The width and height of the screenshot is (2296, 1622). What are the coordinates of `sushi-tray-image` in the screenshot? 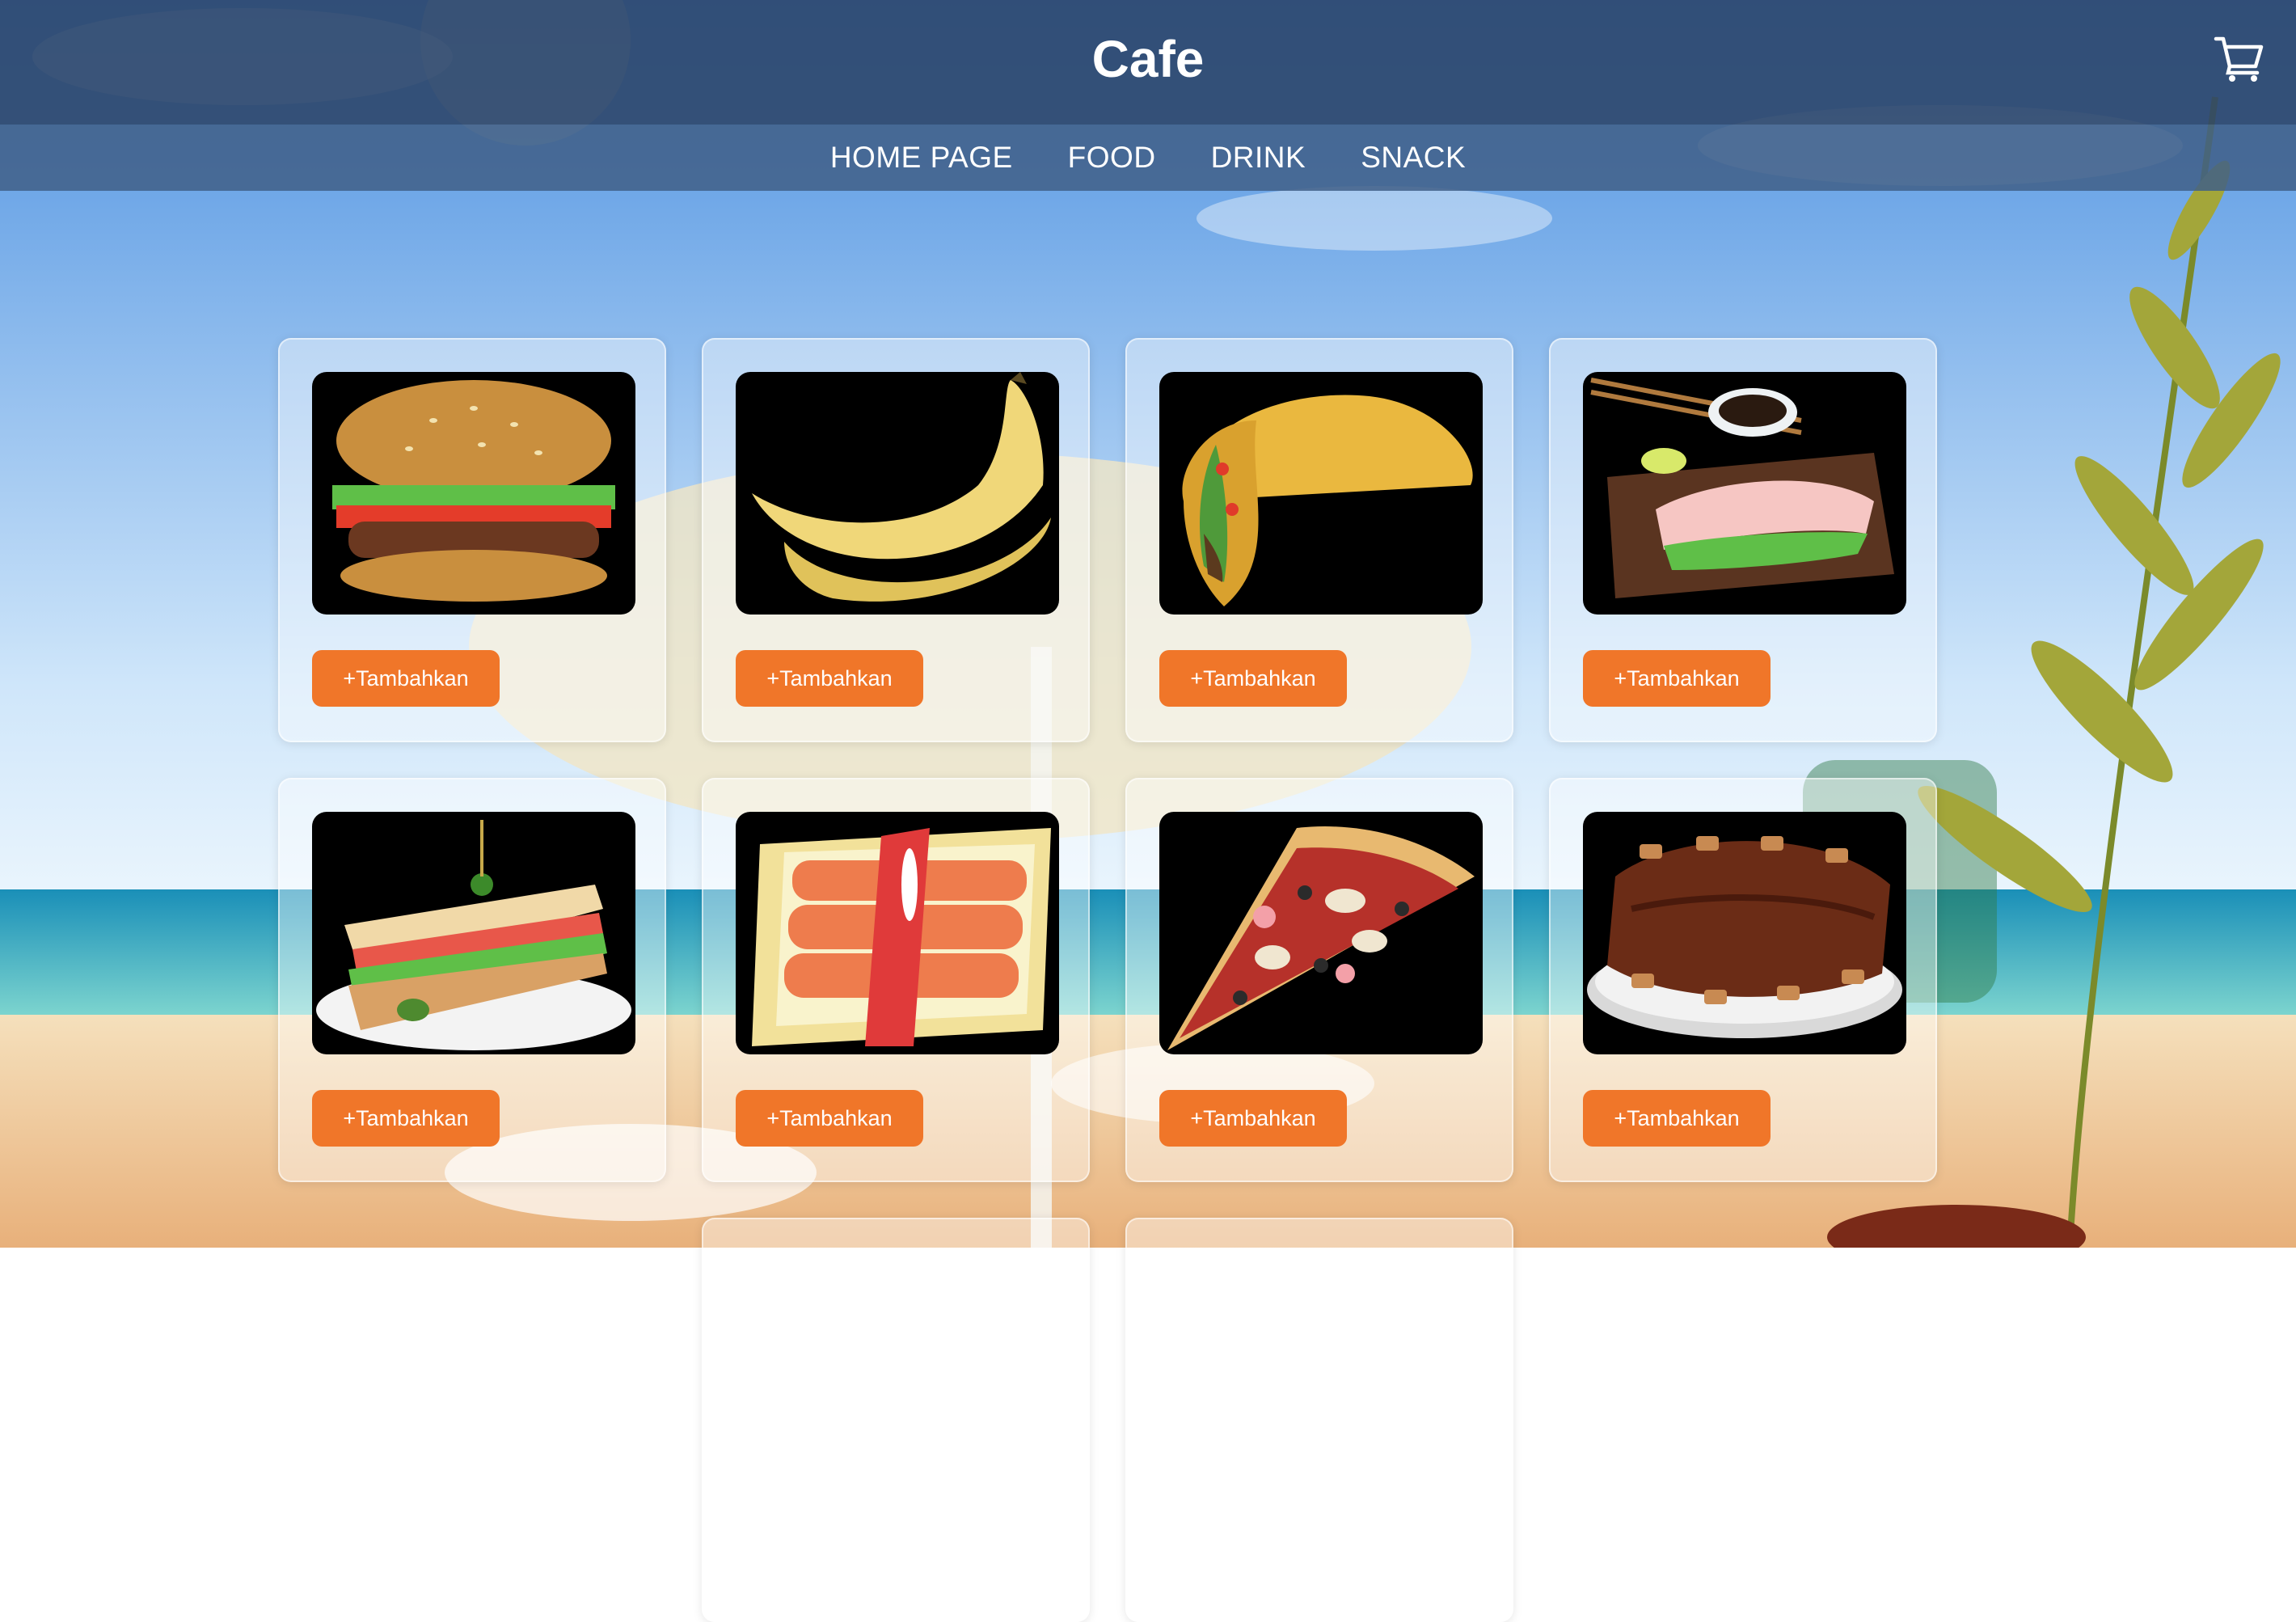 It's located at (898, 933).